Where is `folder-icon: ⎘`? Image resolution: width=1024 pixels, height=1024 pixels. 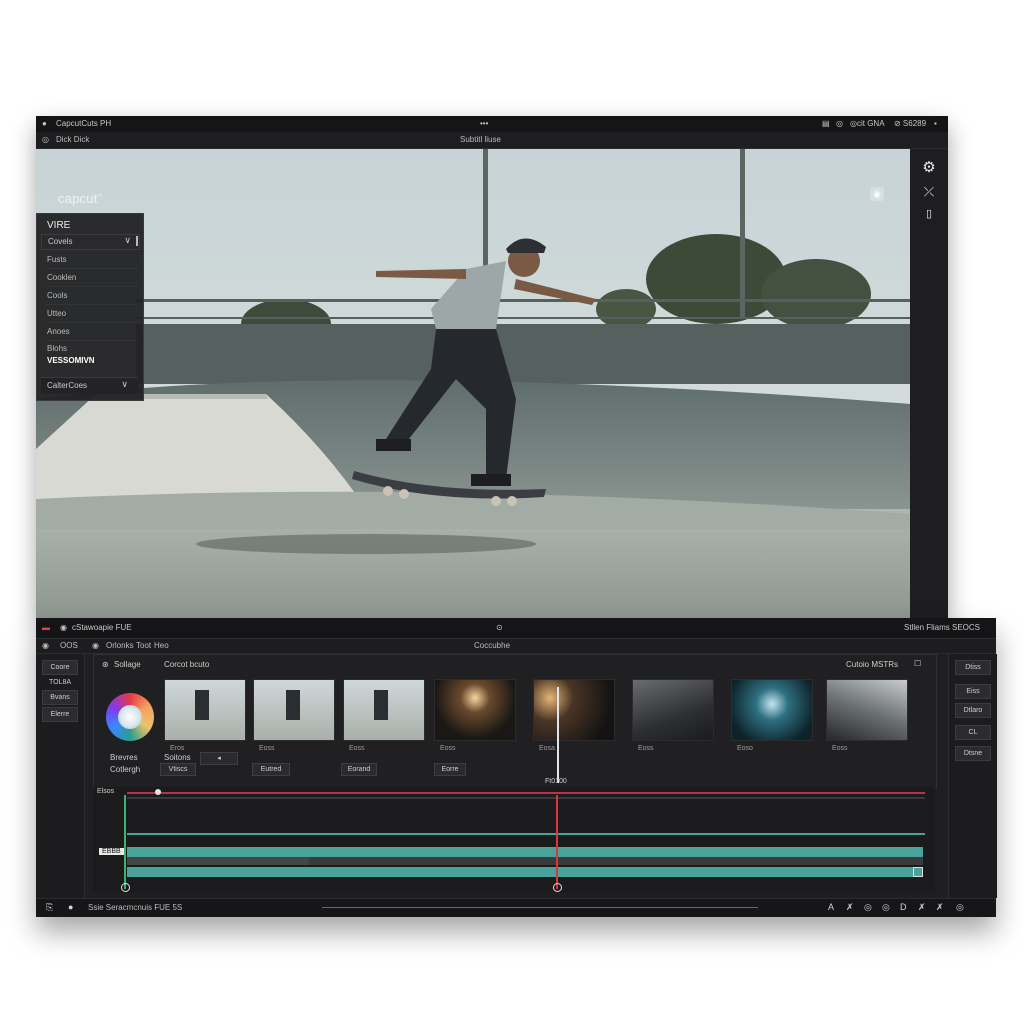
folder-icon: ⎘ is located at coordinates (49, 907).